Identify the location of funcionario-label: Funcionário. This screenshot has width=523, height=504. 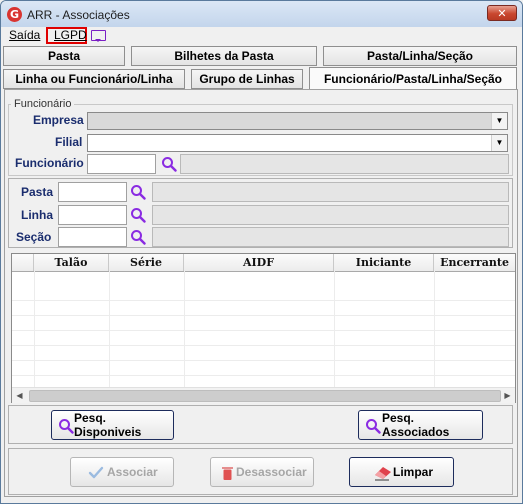
(49, 163).